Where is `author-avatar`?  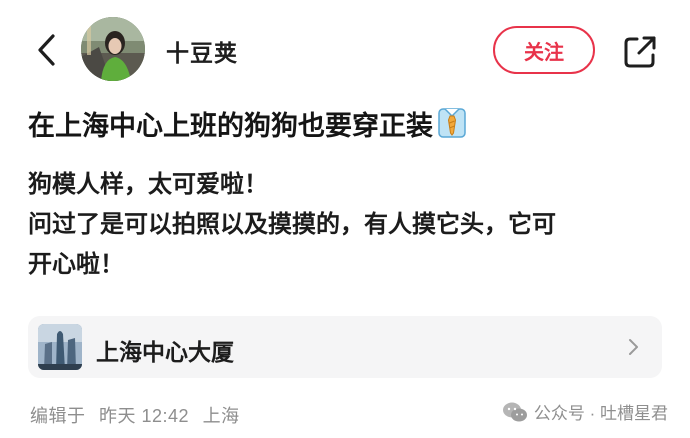
author-avatar is located at coordinates (113, 49).